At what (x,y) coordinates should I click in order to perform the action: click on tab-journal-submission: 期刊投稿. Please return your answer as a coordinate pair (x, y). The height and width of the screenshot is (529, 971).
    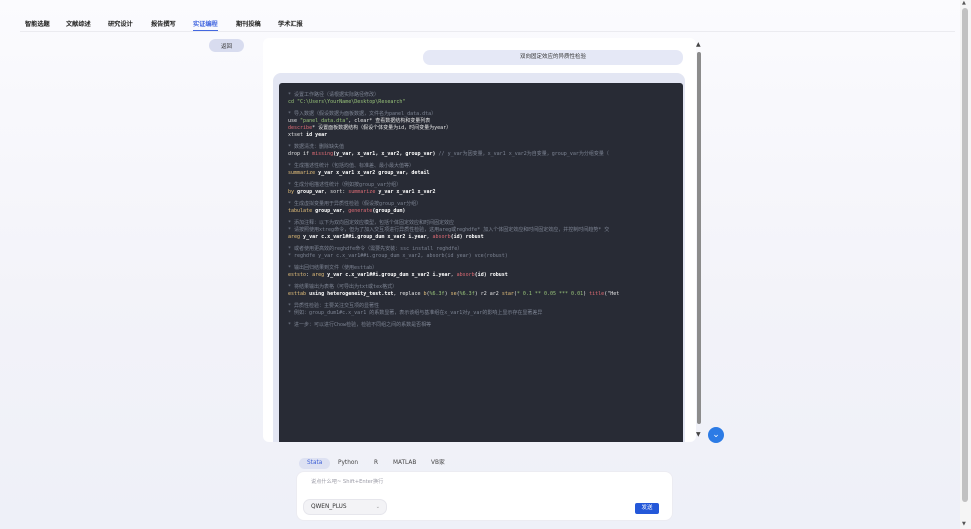
    Looking at the image, I should click on (248, 23).